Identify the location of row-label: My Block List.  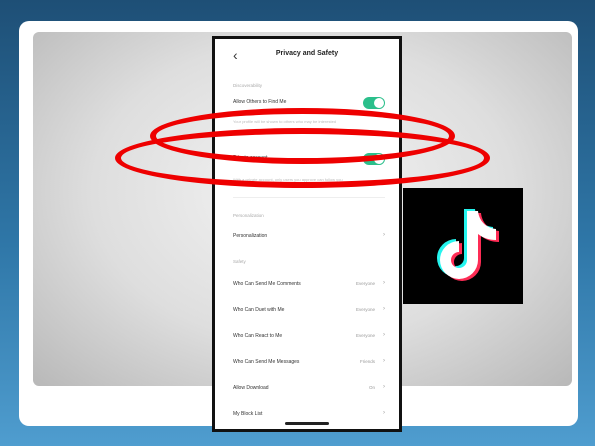
(248, 414).